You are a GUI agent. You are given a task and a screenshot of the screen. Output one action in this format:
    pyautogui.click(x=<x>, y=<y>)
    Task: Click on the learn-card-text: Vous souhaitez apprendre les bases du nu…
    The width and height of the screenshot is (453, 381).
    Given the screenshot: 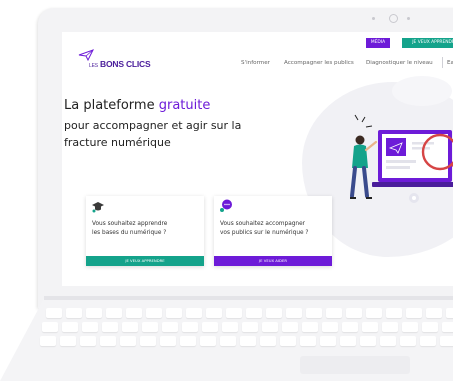 What is the action you would take?
    pyautogui.click(x=129, y=229)
    